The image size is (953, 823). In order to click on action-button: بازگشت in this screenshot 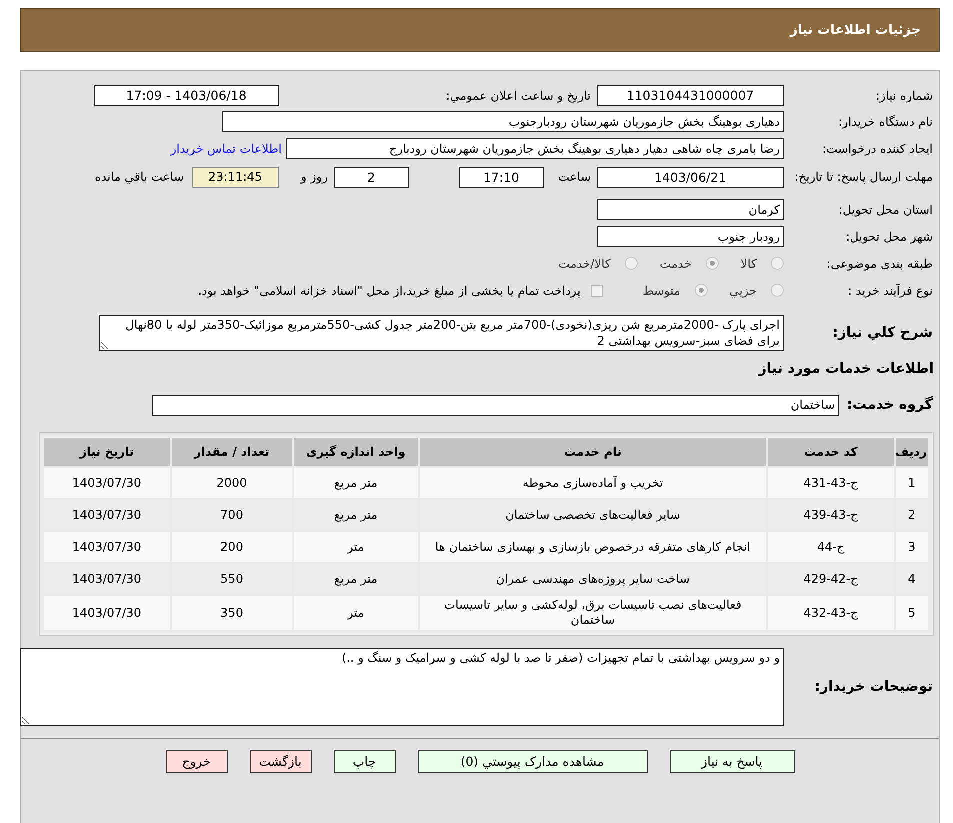, I will do `click(281, 761)`.